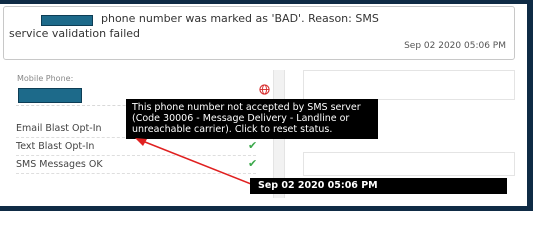  I want to click on window-frame-right, so click(530, 105).